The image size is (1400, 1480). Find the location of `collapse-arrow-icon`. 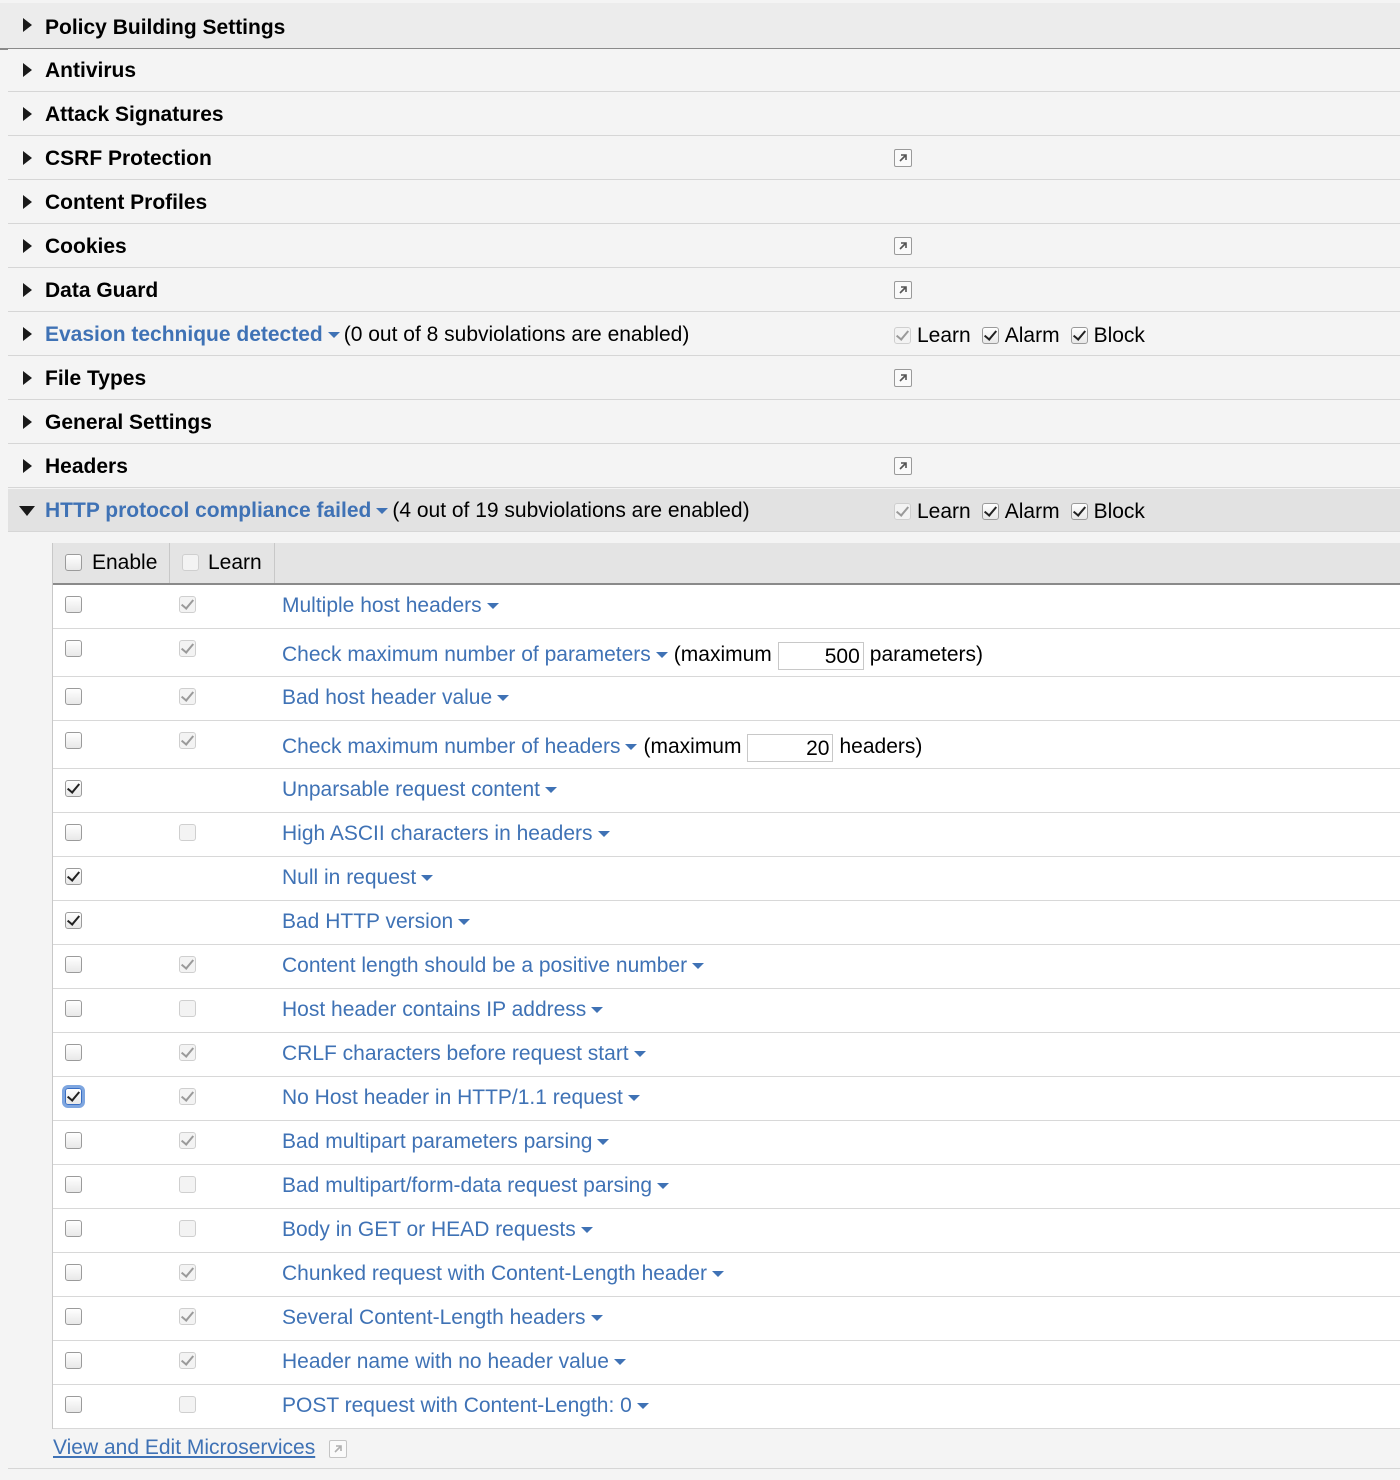

collapse-arrow-icon is located at coordinates (27, 511).